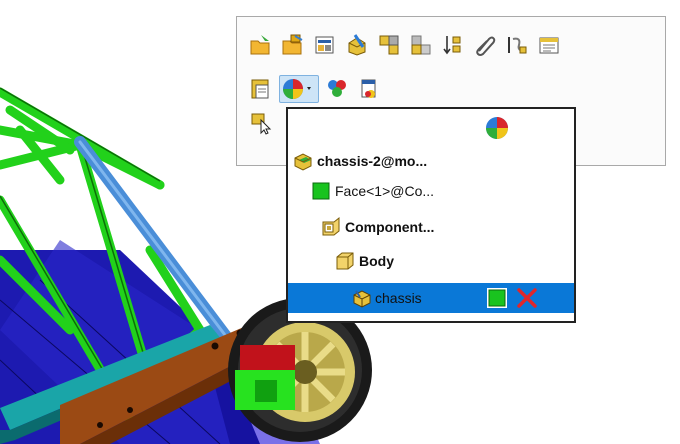  I want to click on rebuild-icon, so click(453, 45).